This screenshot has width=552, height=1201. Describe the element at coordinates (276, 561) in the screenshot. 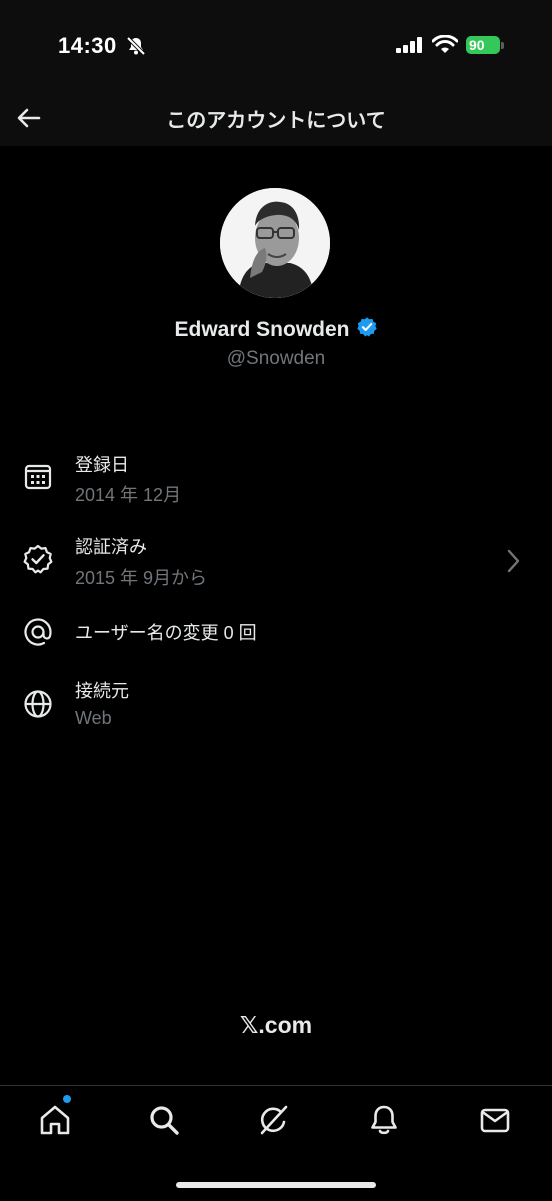

I see `info-row-verified: 認証済み 2015 年 9月から` at that location.